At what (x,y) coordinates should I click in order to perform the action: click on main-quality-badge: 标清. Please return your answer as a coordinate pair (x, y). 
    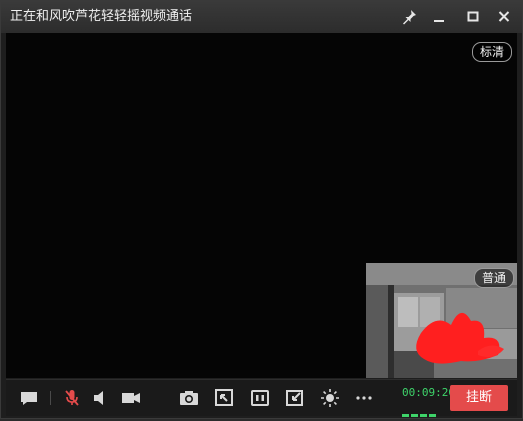
    Looking at the image, I should click on (492, 52).